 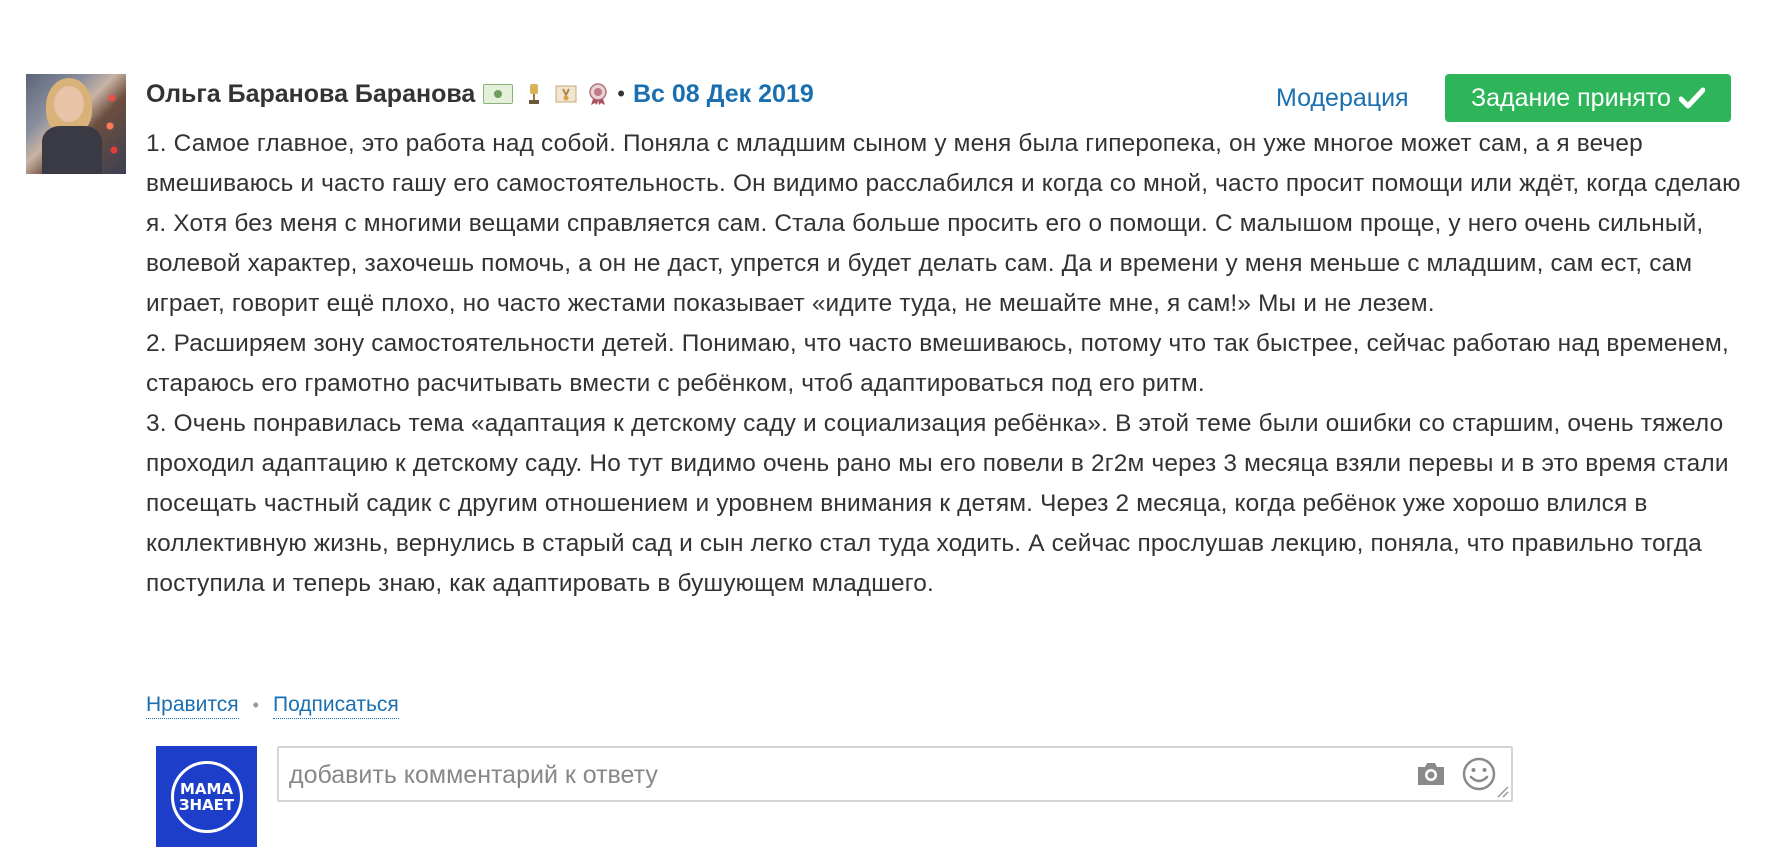 I want to click on subscribe-link: Подписаться, so click(x=335, y=705).